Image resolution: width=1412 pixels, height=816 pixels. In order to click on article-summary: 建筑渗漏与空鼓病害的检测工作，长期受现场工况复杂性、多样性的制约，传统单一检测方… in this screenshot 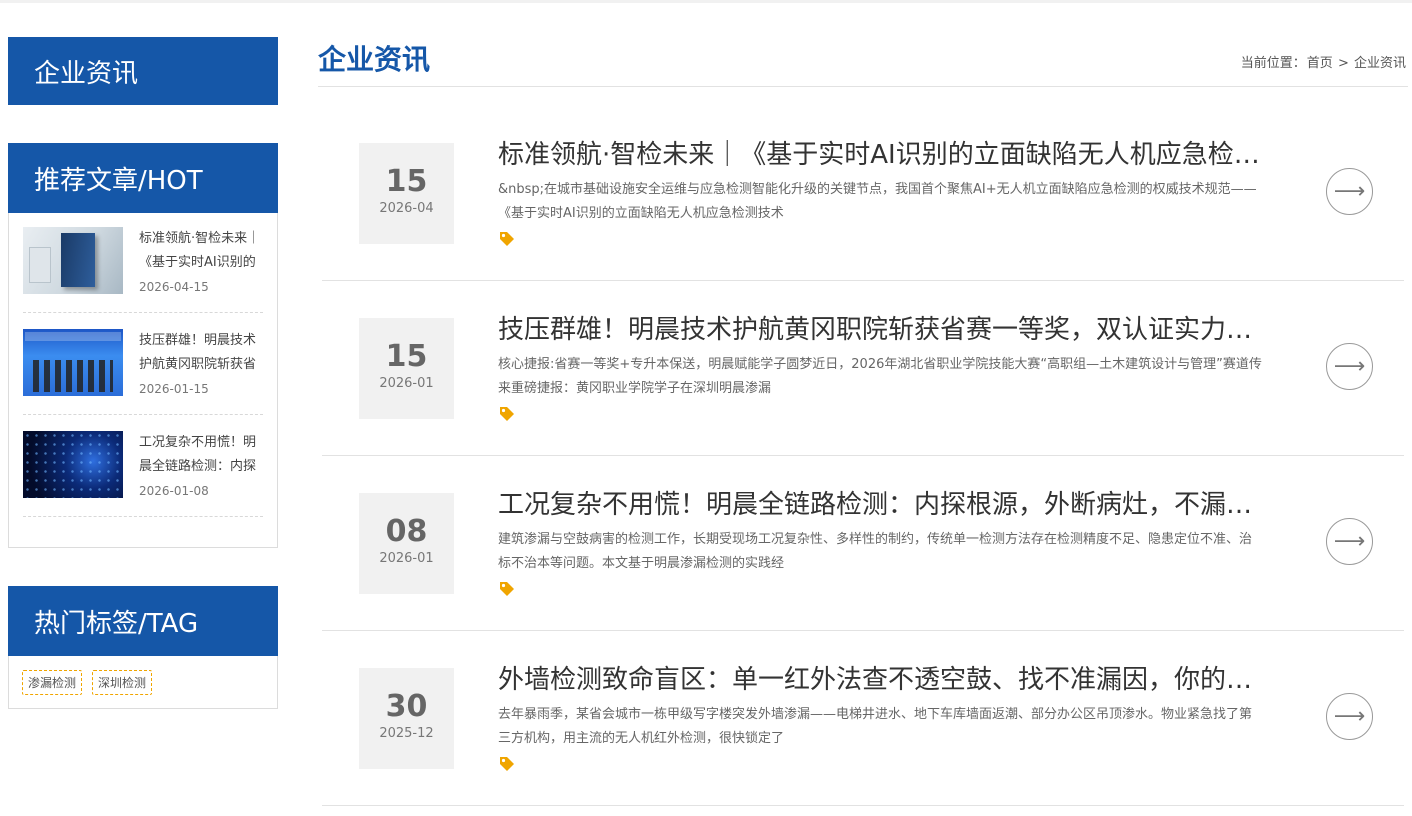, I will do `click(875, 551)`.